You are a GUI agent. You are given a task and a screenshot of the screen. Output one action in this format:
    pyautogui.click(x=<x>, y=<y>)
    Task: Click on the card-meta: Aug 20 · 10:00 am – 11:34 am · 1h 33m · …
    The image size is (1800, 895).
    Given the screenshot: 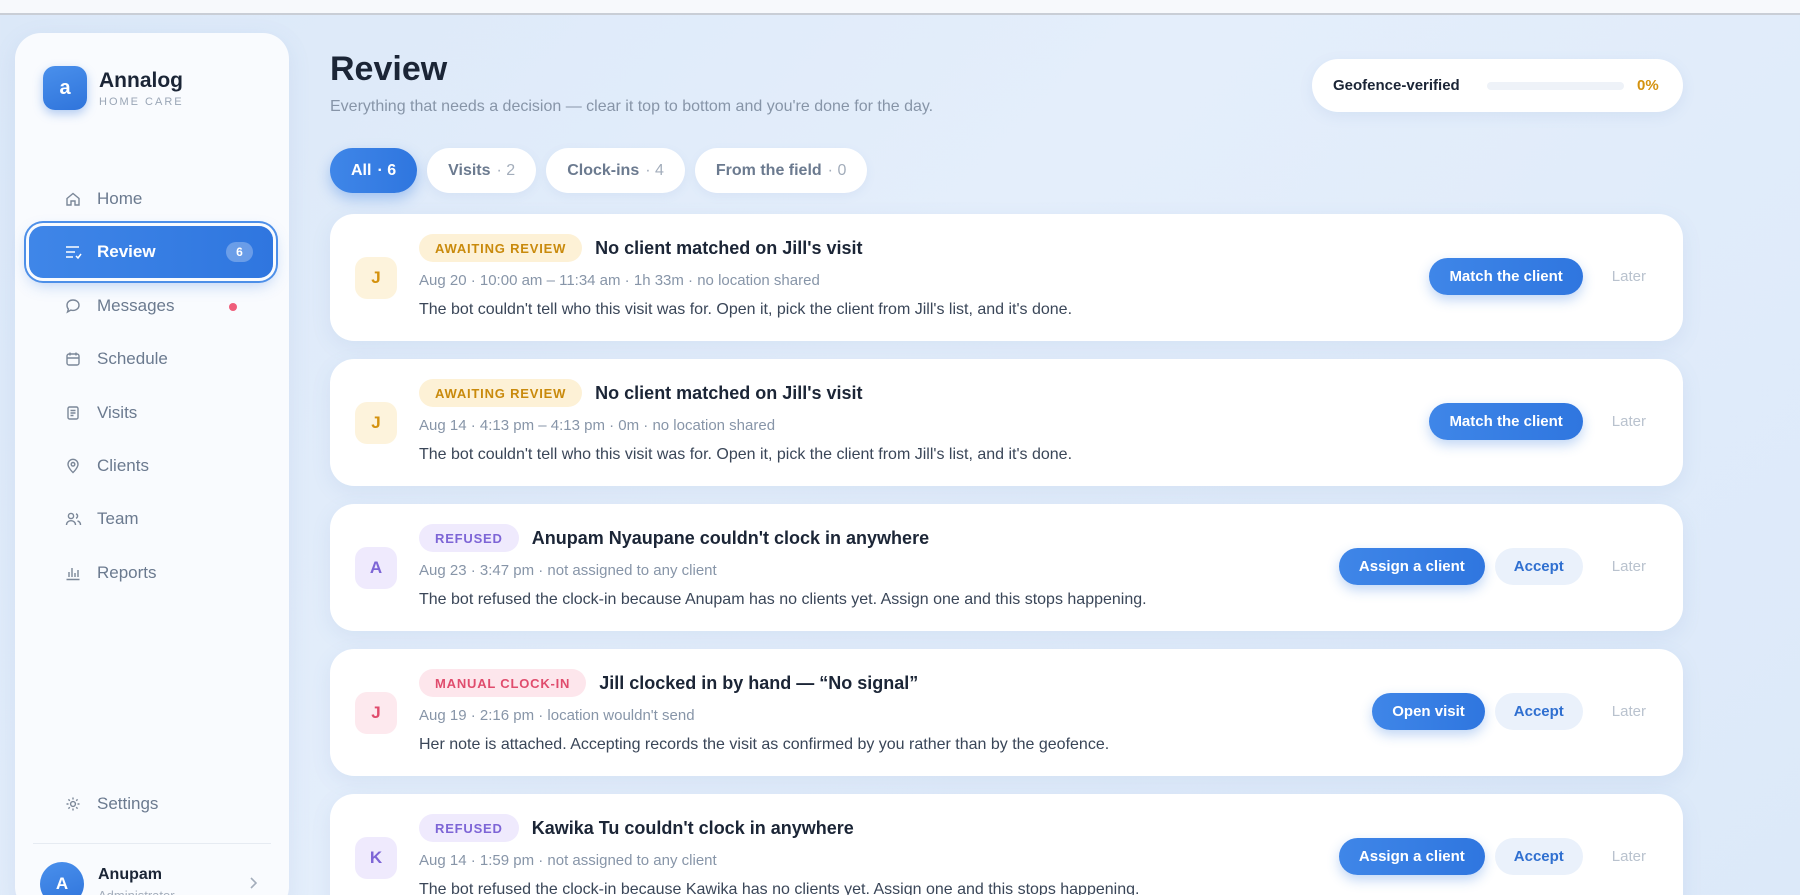 What is the action you would take?
    pyautogui.click(x=619, y=280)
    